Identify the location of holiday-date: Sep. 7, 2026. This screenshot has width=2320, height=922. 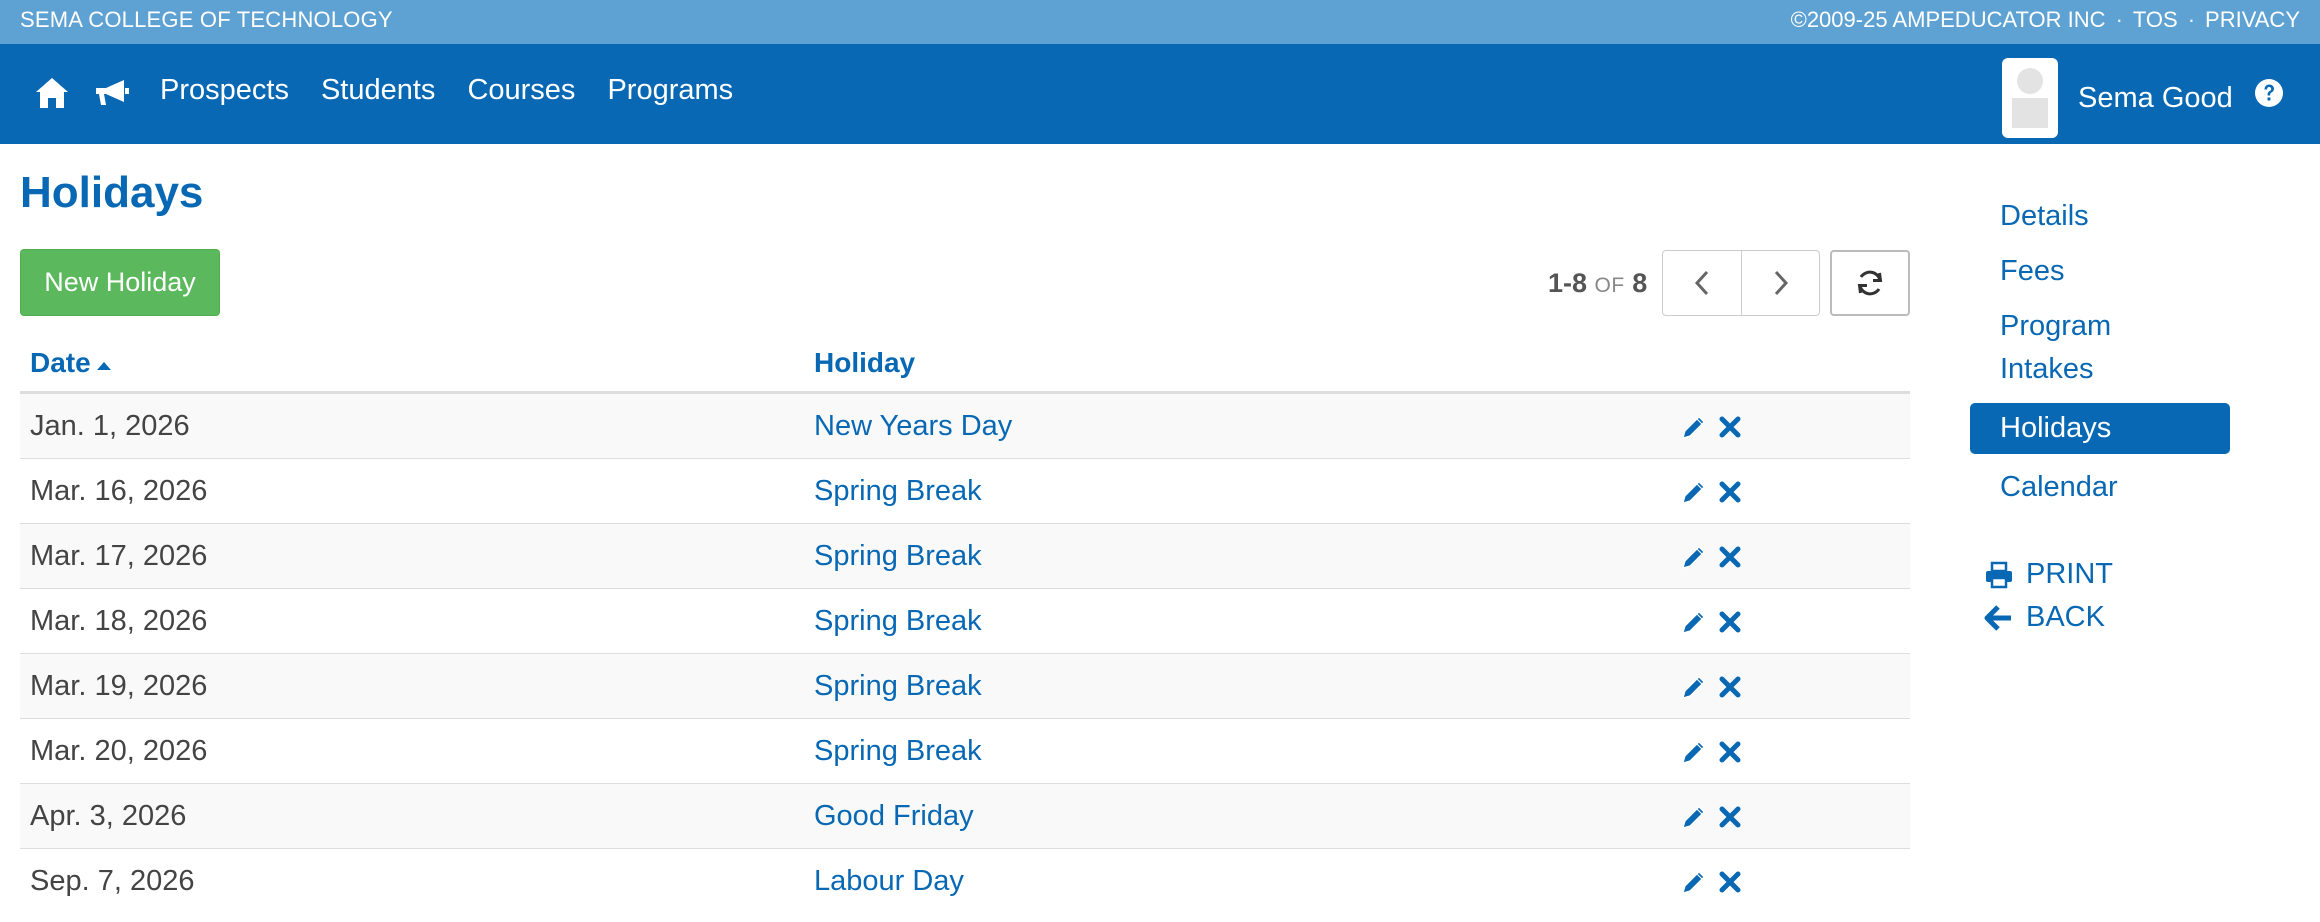
(112, 881).